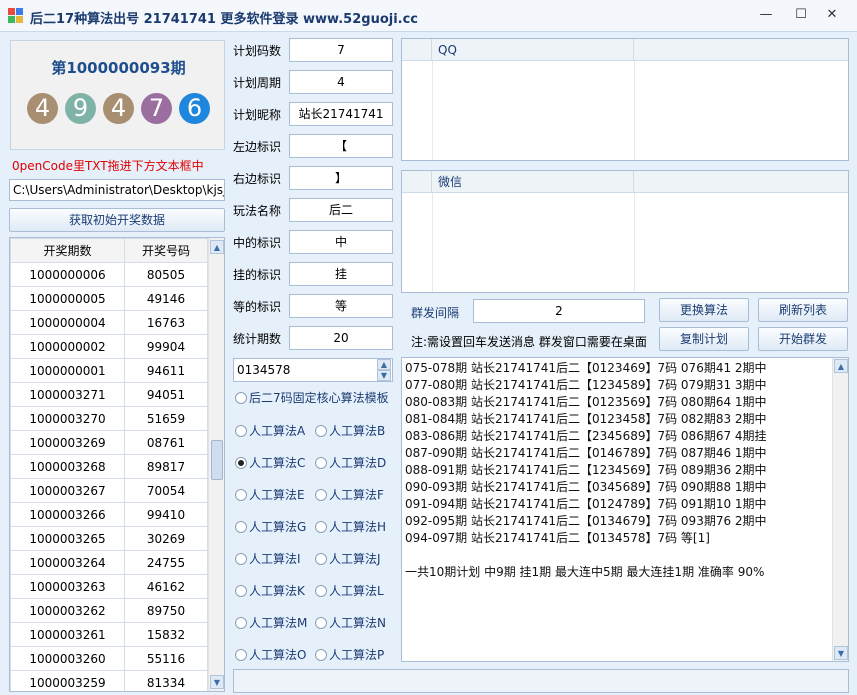 Image resolution: width=857 pixels, height=695 pixels. I want to click on scroll-thumb, so click(217, 460).